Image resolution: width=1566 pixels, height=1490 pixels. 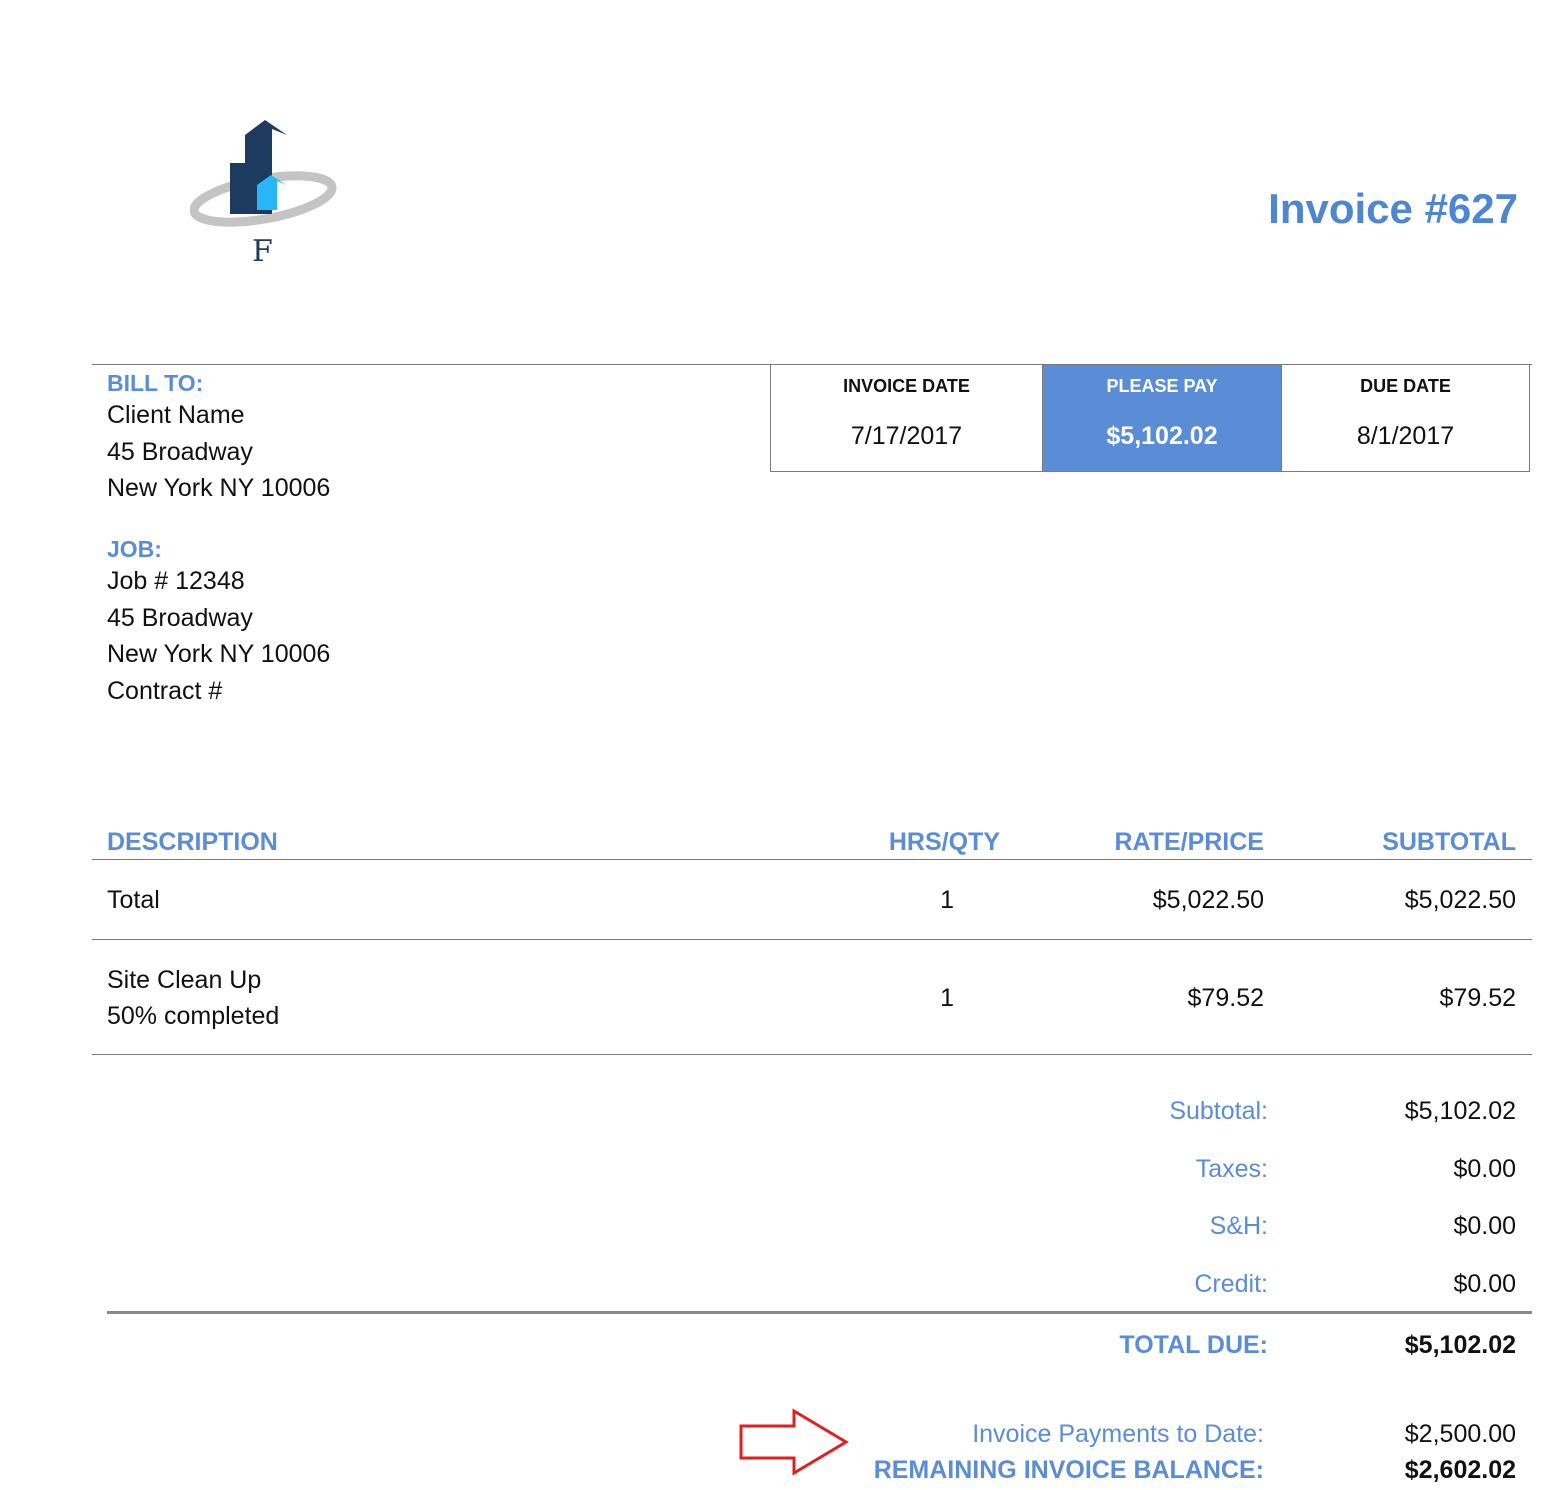 I want to click on remaining-balance-value: $2,602.02, so click(x=1460, y=1470).